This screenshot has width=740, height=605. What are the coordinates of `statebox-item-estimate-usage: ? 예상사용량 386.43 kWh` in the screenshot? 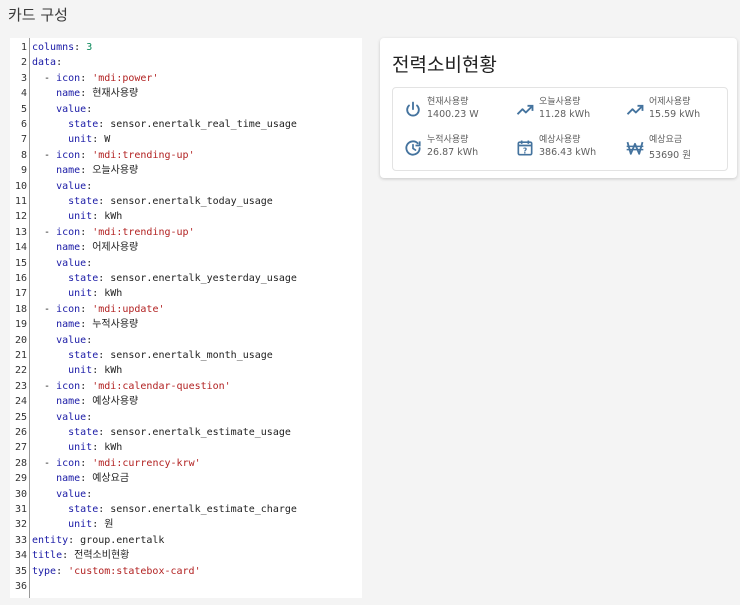 It's located at (566, 148).